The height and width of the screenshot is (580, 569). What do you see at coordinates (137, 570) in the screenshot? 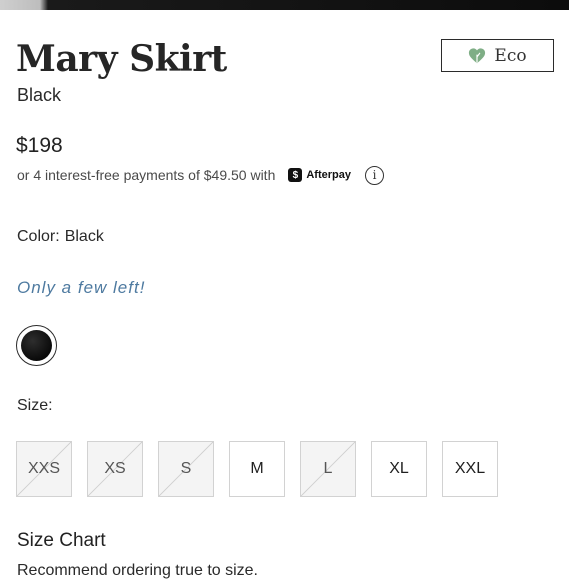
I see `fit-recommendation: Recommend ordering true to size.` at bounding box center [137, 570].